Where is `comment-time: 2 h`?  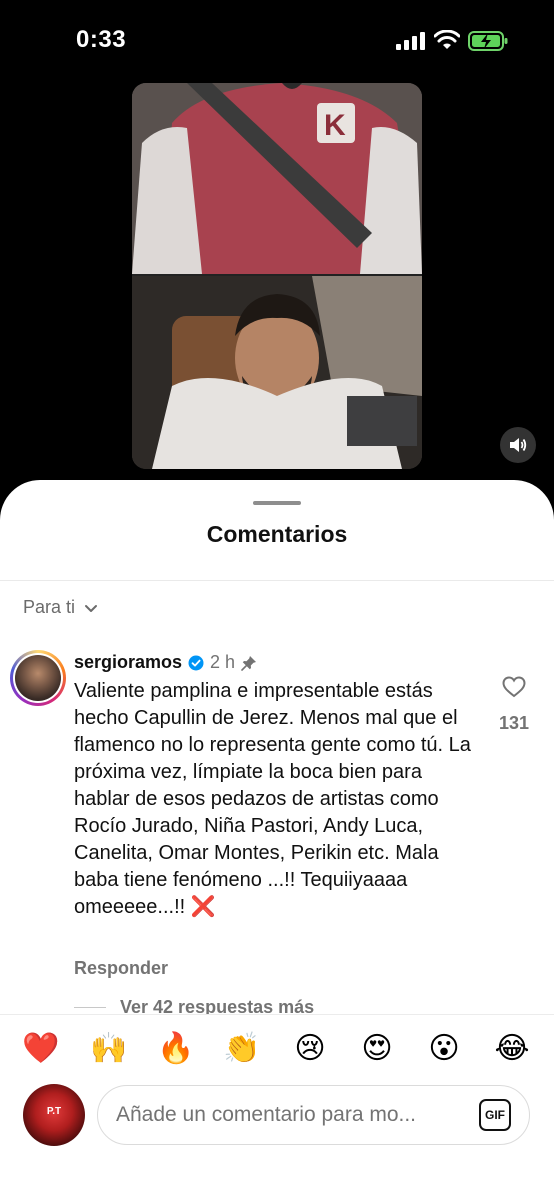
comment-time: 2 h is located at coordinates (223, 662).